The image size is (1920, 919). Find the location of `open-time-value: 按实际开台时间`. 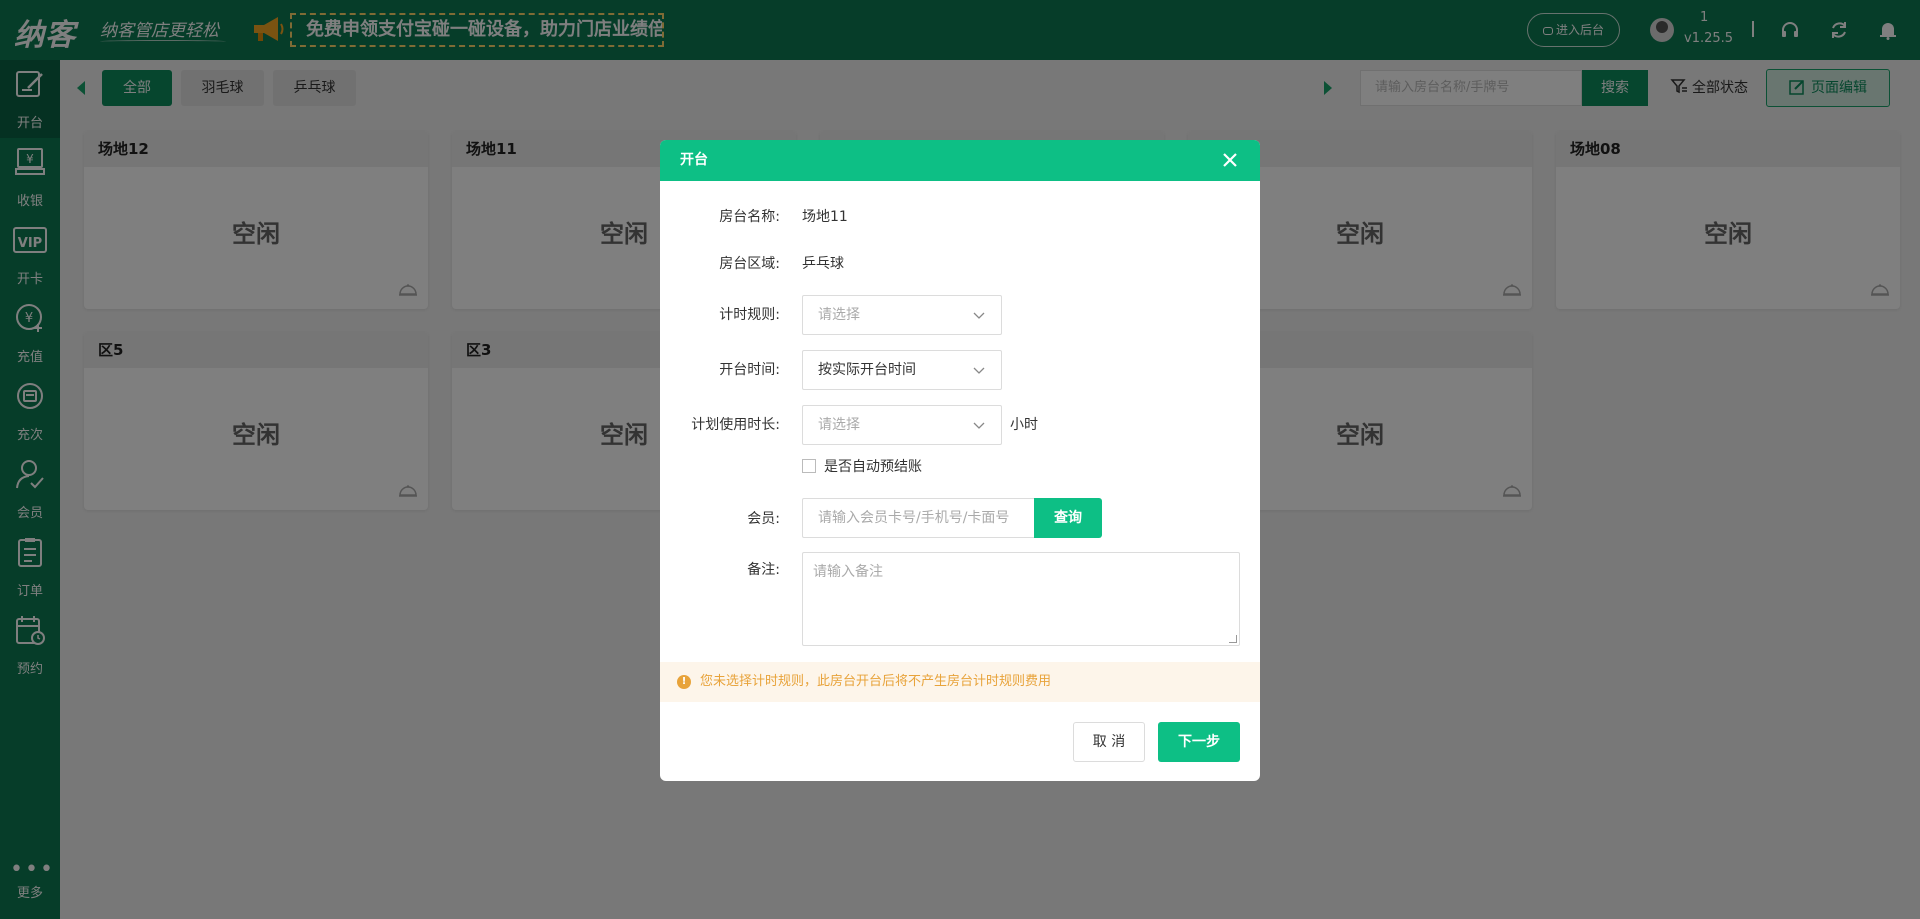

open-time-value: 按实际开台时间 is located at coordinates (867, 370).